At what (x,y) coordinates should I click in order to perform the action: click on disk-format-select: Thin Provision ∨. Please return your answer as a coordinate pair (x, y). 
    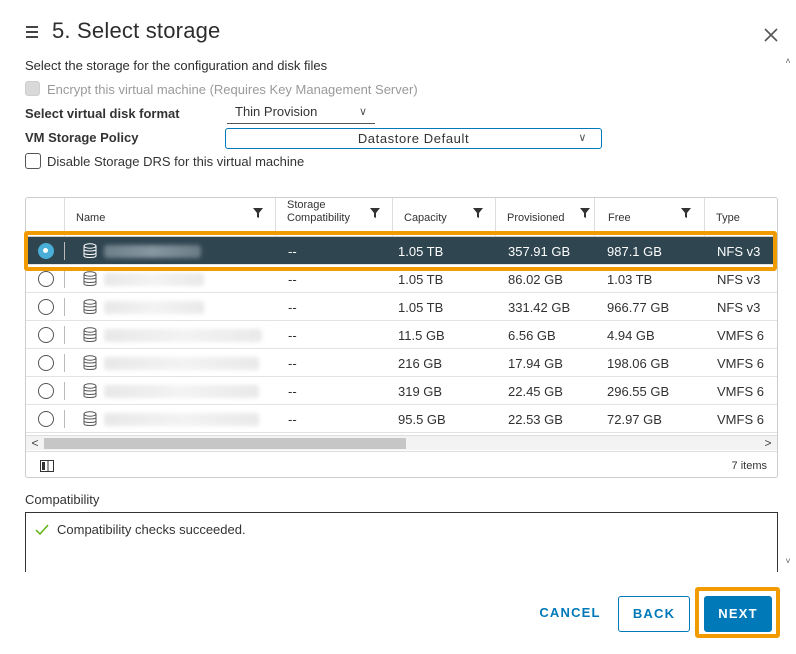
    Looking at the image, I should click on (301, 114).